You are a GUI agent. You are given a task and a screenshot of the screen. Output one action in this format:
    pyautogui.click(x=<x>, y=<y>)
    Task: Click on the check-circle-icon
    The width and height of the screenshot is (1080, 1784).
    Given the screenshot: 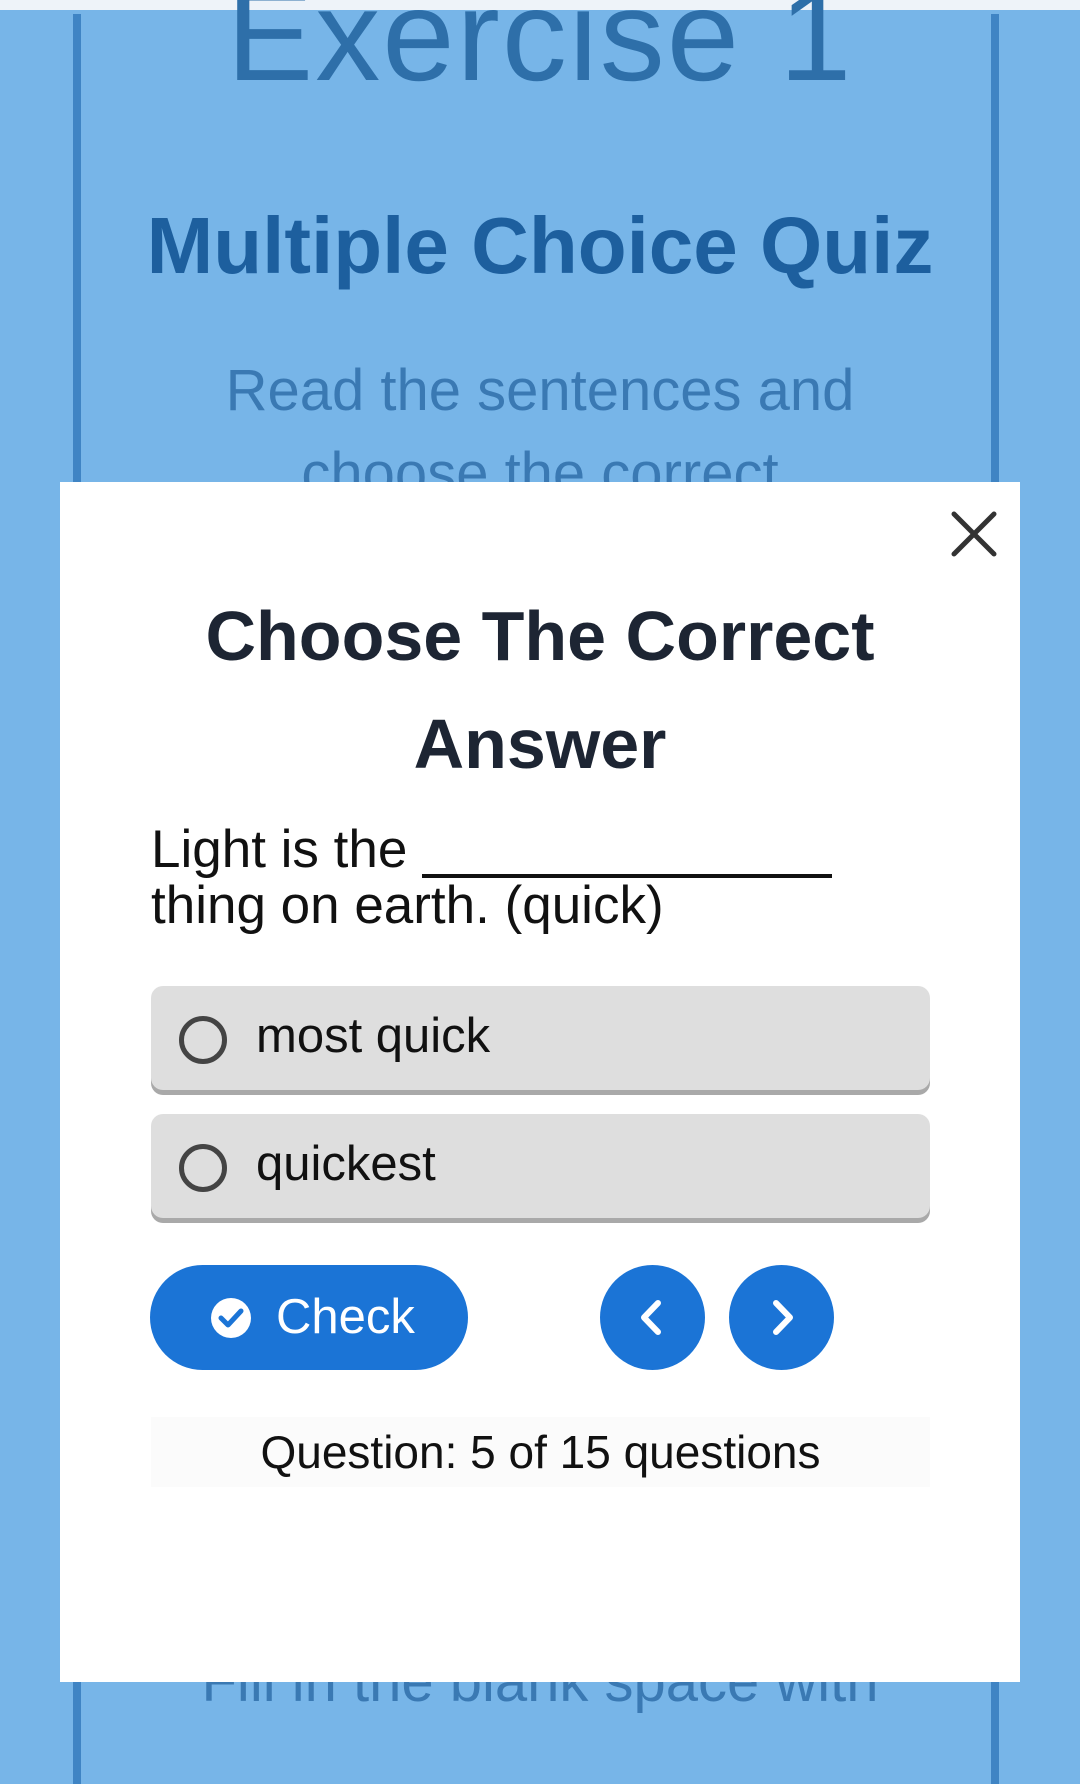 What is the action you would take?
    pyautogui.click(x=231, y=1318)
    